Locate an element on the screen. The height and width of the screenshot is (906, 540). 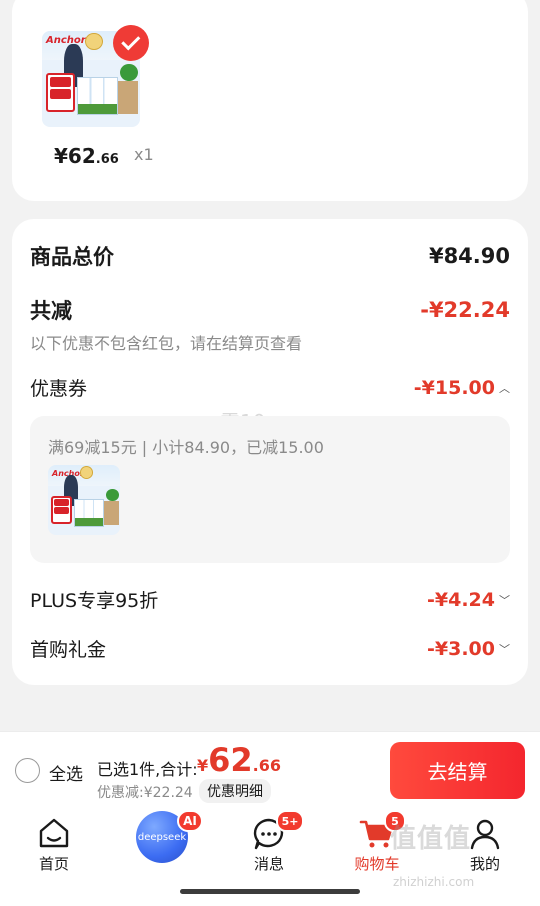
tab-mine-label: 我的 is located at coordinates (484, 864).